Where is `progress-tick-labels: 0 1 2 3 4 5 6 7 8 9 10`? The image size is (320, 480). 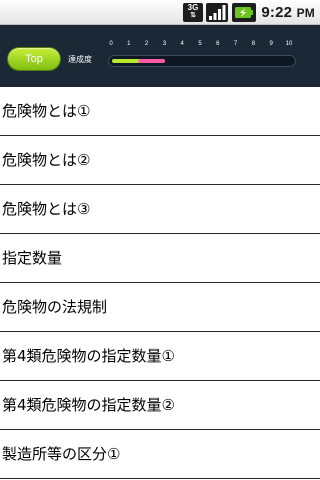
progress-tick-labels: 0 1 2 3 4 5 6 7 8 9 10 is located at coordinates (200, 45).